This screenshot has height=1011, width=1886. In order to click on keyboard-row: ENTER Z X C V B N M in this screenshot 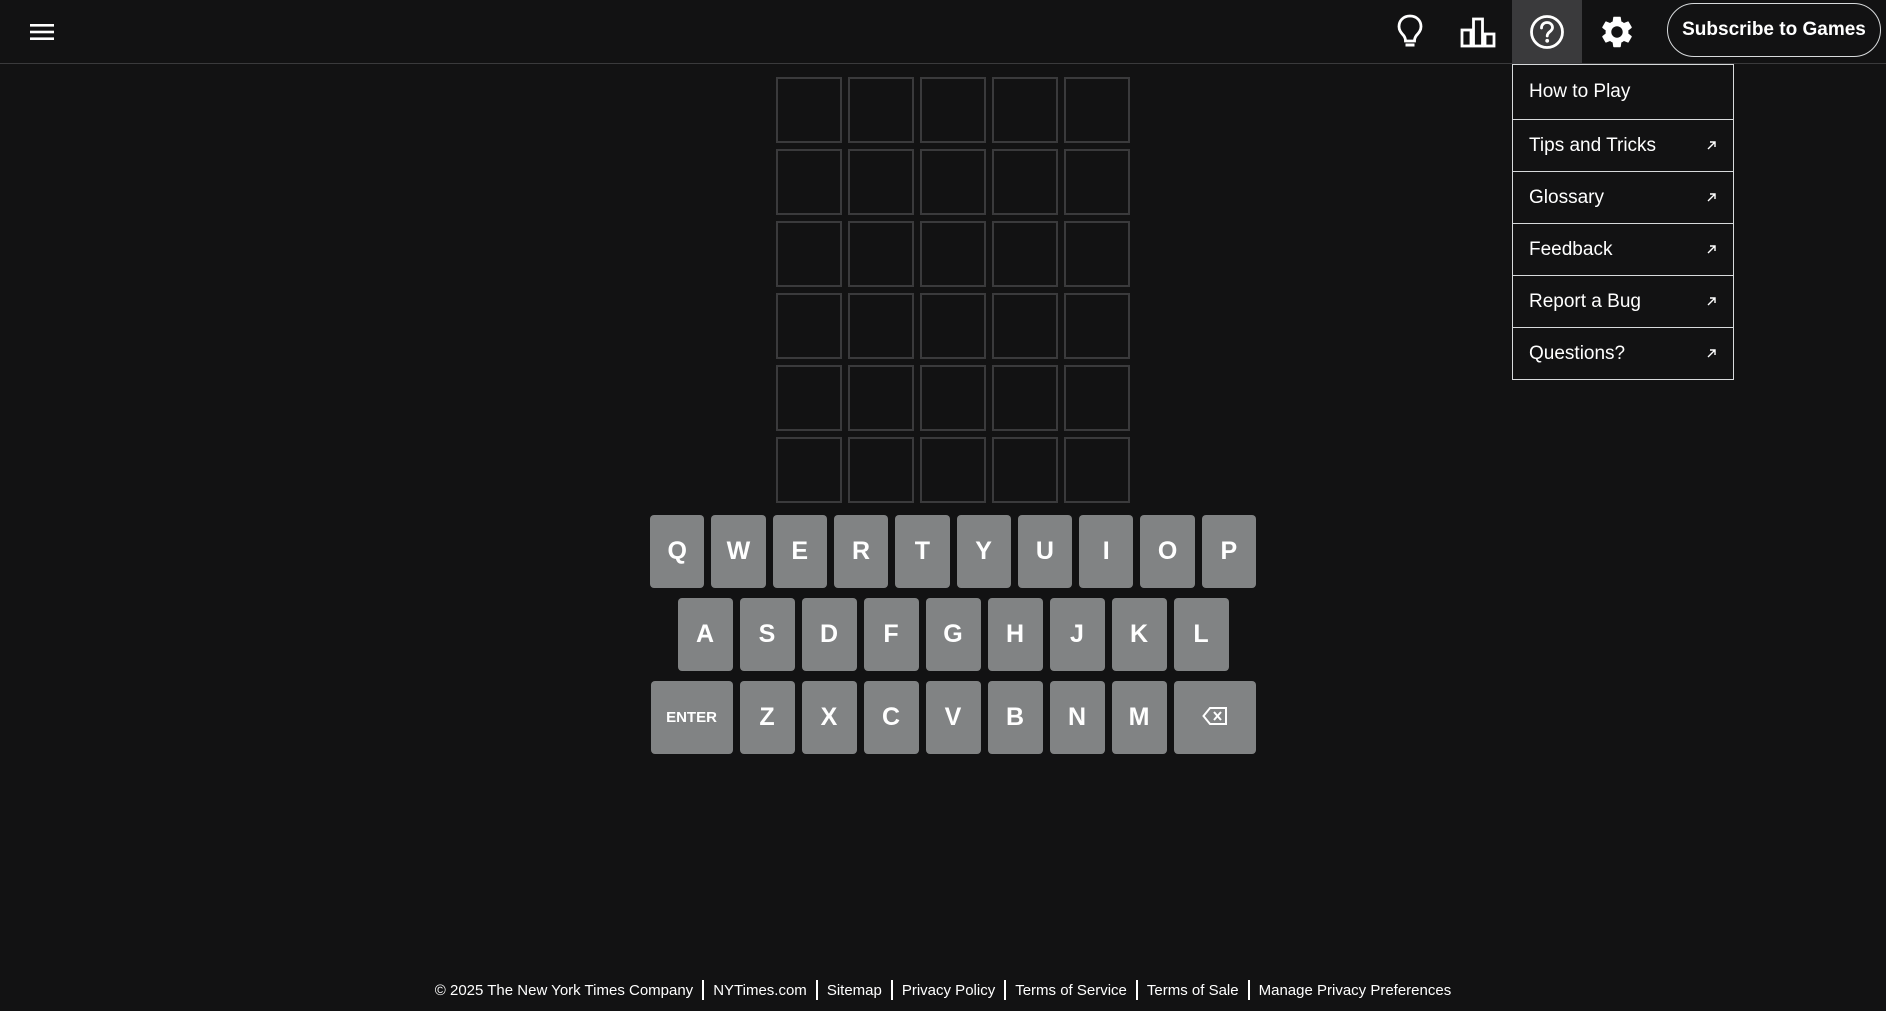, I will do `click(953, 717)`.